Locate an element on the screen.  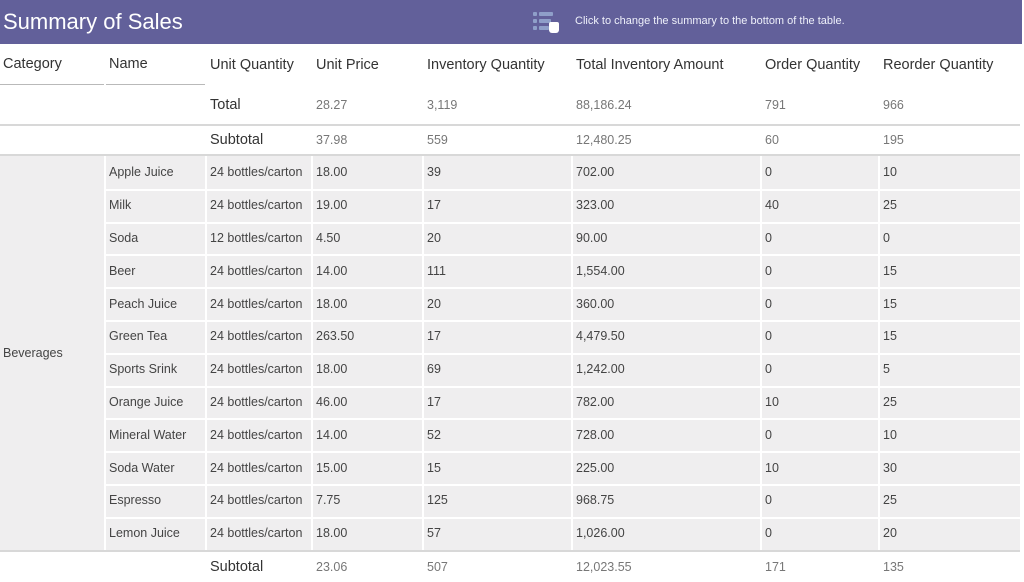
cell-name: Espresso is located at coordinates (135, 500).